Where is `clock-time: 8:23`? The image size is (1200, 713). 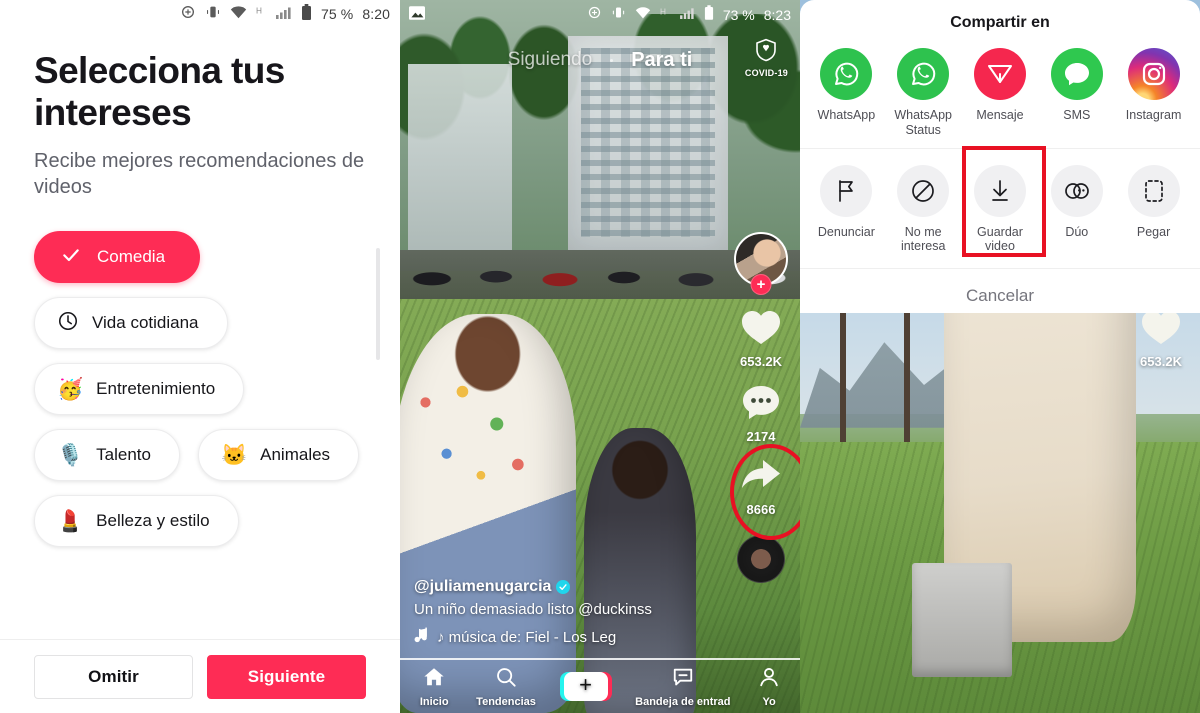
clock-time: 8:23 is located at coordinates (777, 15).